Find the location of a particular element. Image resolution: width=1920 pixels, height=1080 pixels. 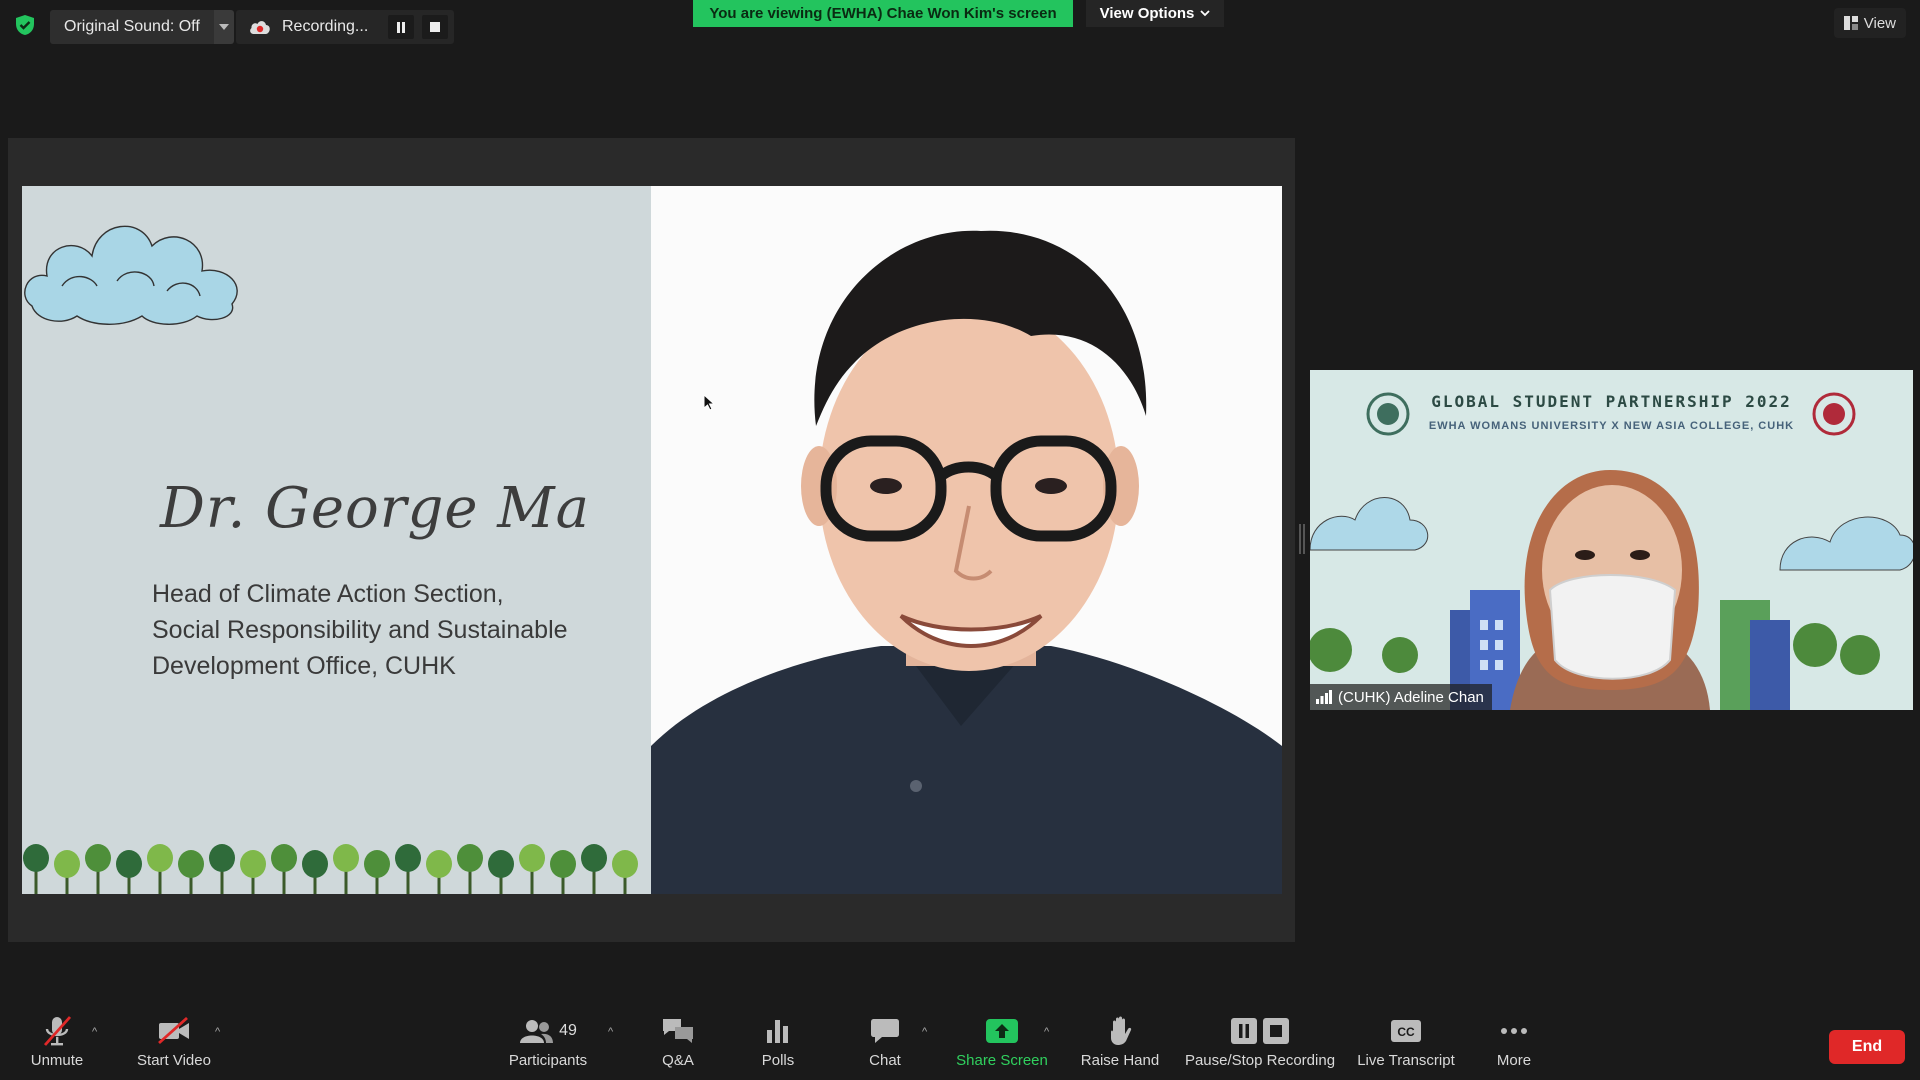

chat-button: Chat is located at coordinates (885, 1045).